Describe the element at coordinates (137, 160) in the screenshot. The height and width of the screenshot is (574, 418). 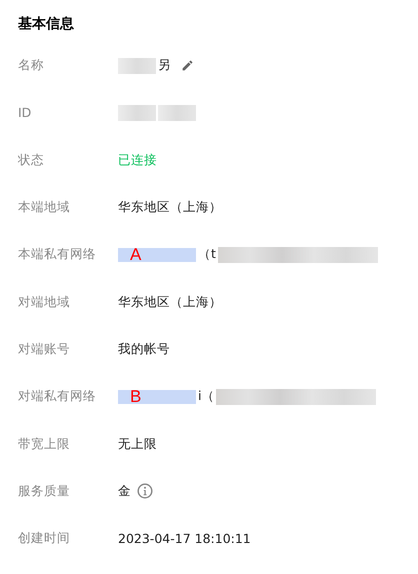
I see `status-text: 已连接` at that location.